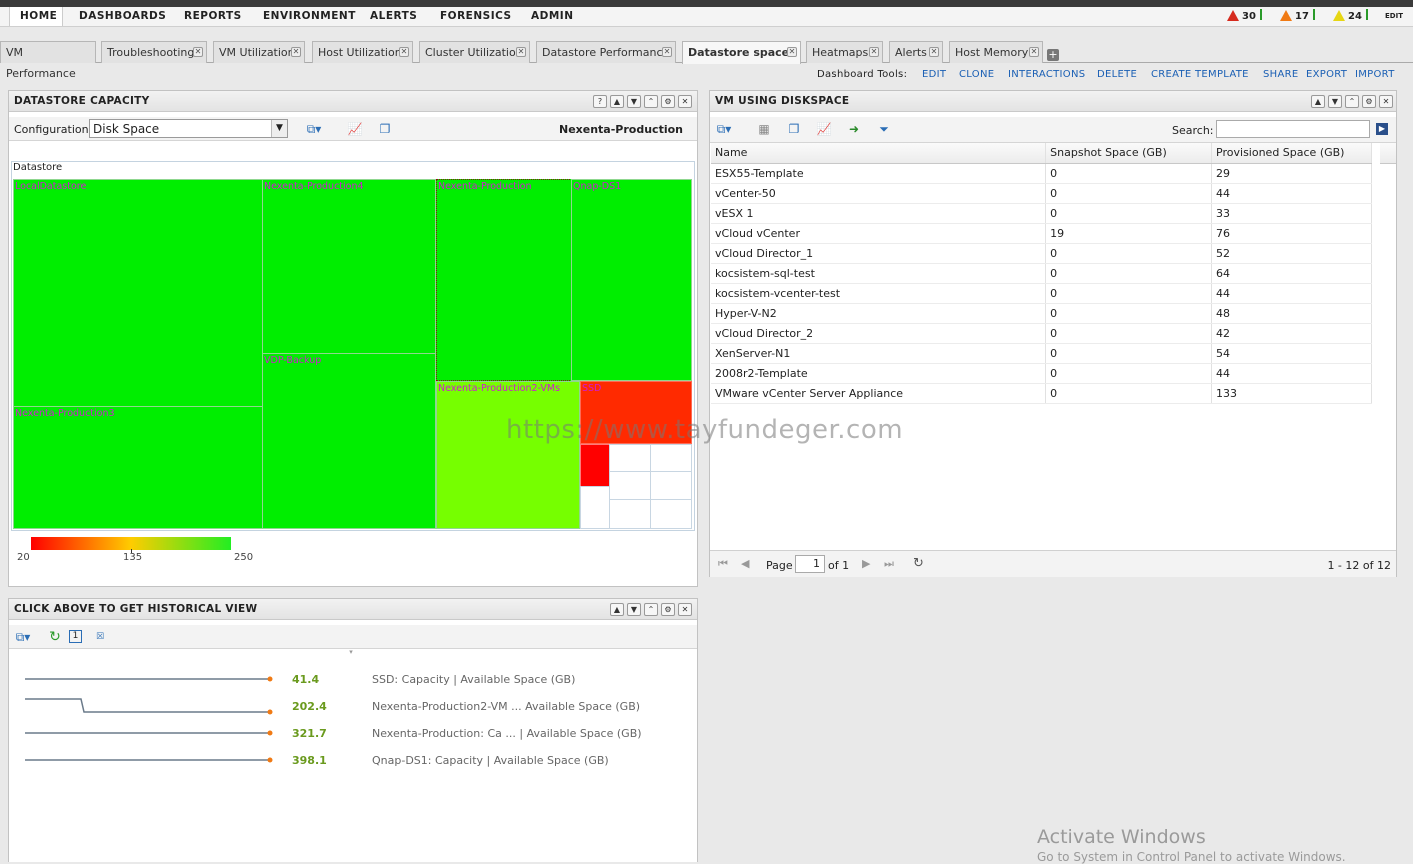  I want to click on tool-export: EXPORT, so click(1326, 75).